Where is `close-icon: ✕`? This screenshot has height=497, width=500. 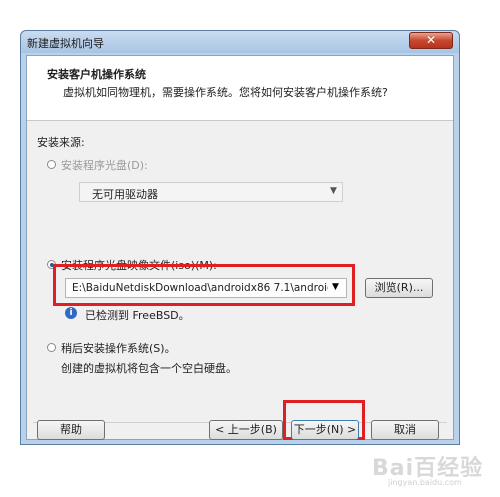
close-icon: ✕ is located at coordinates (431, 40).